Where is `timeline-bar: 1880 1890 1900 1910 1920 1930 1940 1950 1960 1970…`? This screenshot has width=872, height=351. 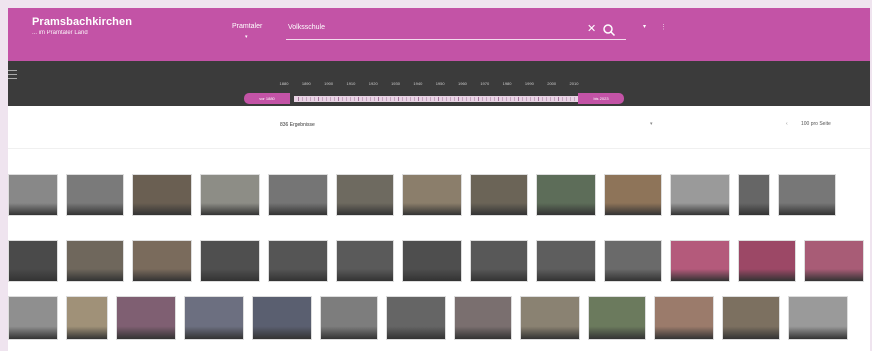 timeline-bar: 1880 1890 1900 1910 1920 1930 1940 1950 1960 1970… is located at coordinates (439, 83).